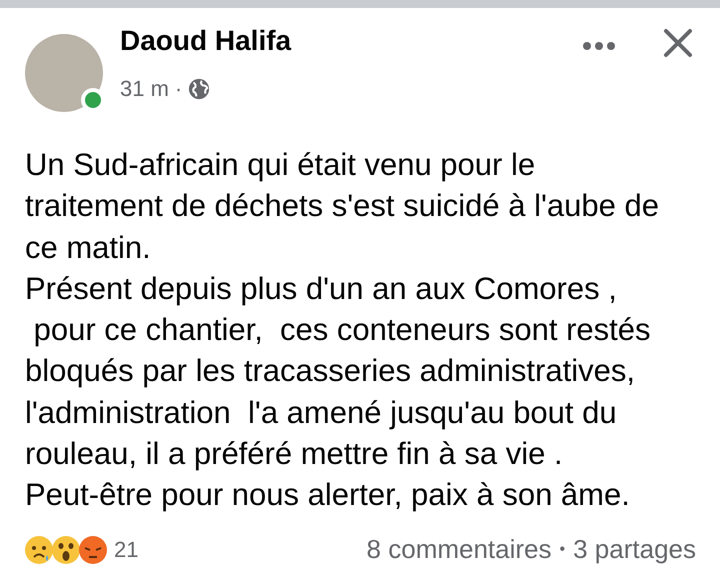 This screenshot has width=720, height=581. What do you see at coordinates (199, 89) in the screenshot?
I see `globe-icon` at bounding box center [199, 89].